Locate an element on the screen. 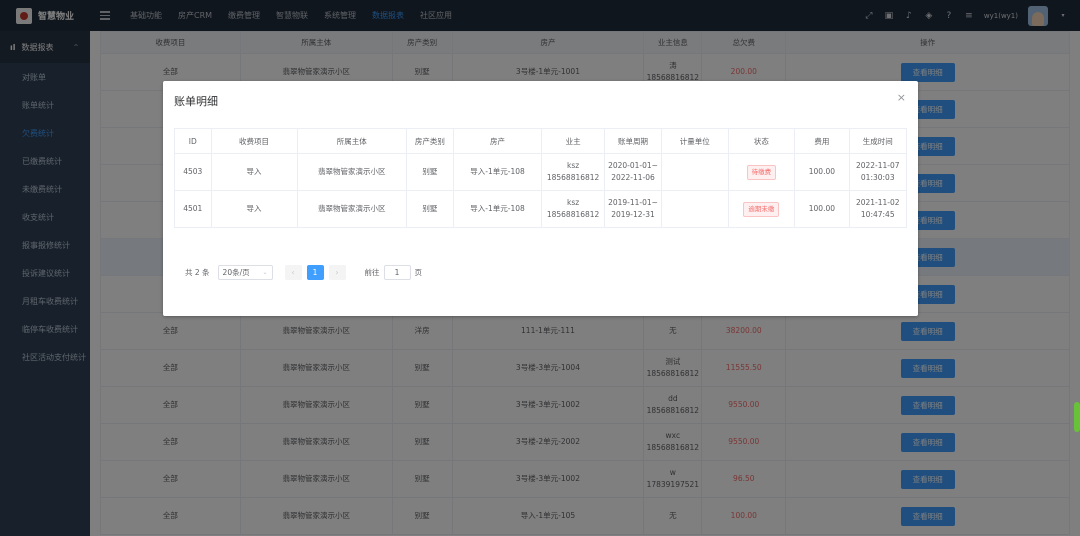 The height and width of the screenshot is (536, 1080). pagination-total: 共 2 条 is located at coordinates (197, 272).